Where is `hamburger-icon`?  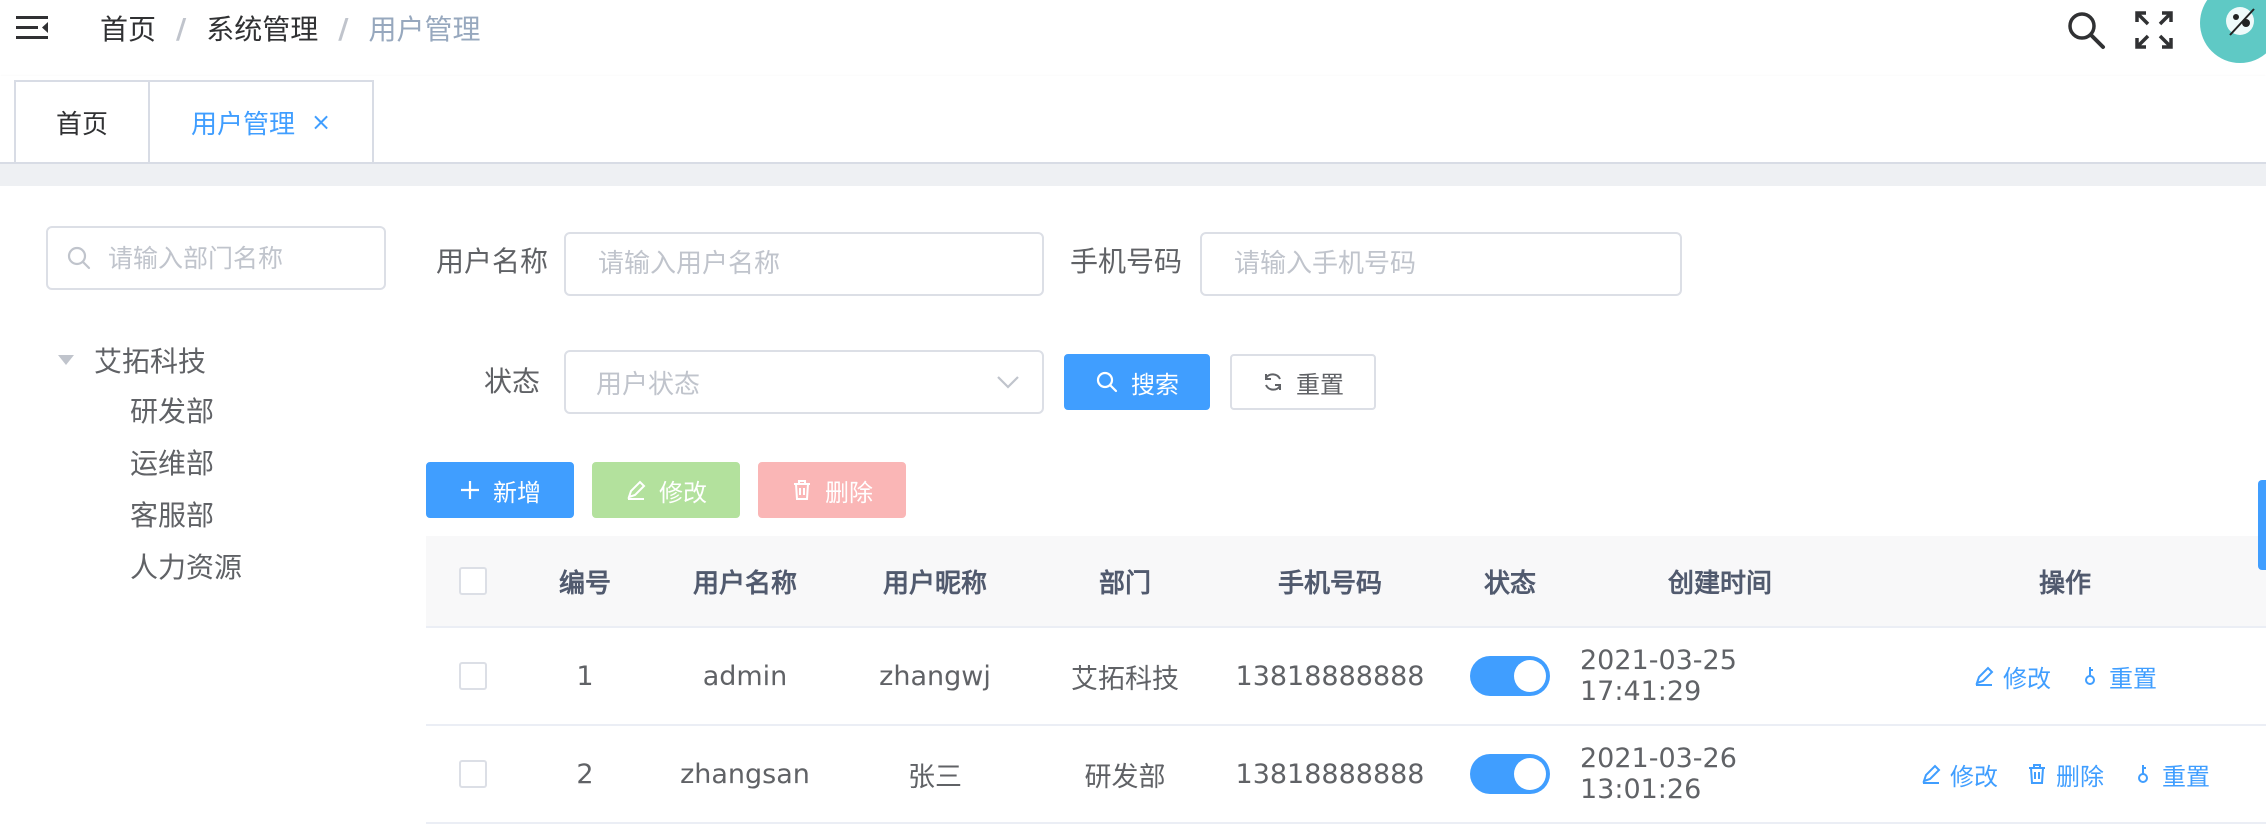
hamburger-icon is located at coordinates (34, 29).